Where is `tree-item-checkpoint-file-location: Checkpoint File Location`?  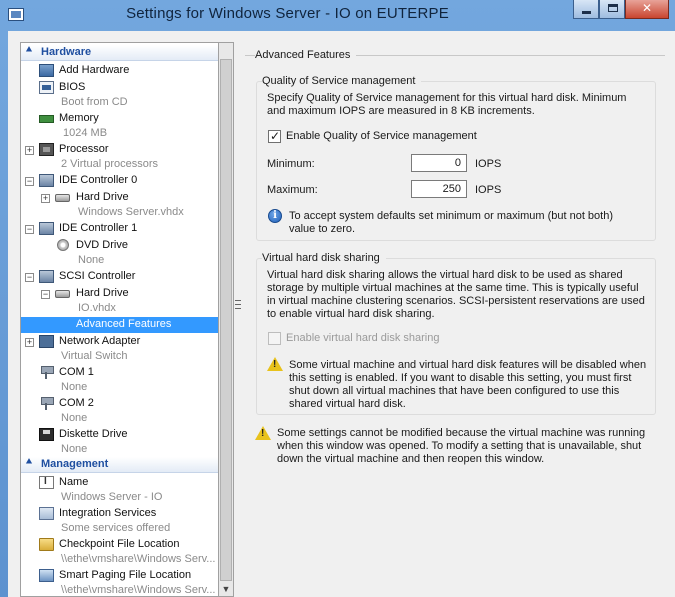
tree-item-checkpoint-file-location: Checkpoint File Location is located at coordinates (119, 545).